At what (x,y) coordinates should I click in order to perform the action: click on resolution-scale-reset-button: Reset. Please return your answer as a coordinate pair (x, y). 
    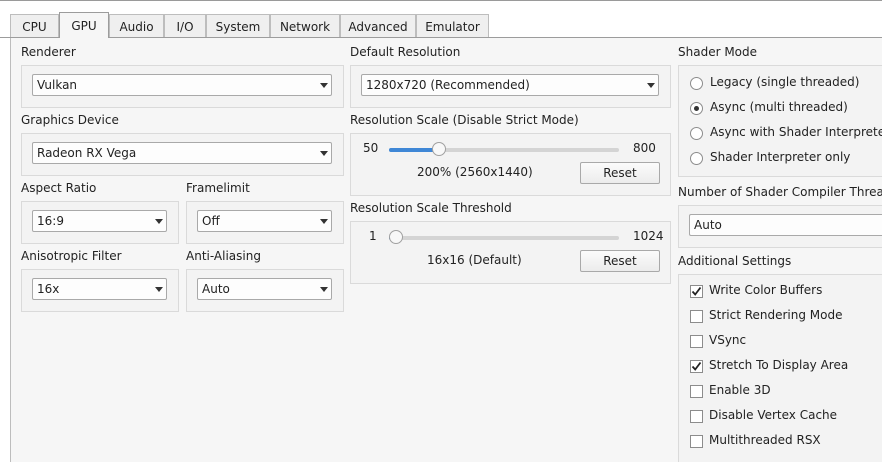
    Looking at the image, I should click on (620, 173).